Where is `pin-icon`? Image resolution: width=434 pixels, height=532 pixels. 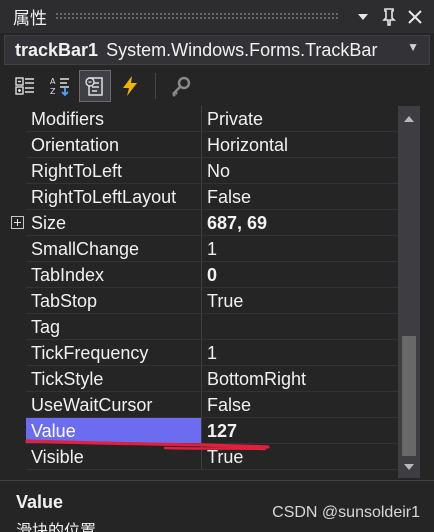
pin-icon is located at coordinates (389, 17).